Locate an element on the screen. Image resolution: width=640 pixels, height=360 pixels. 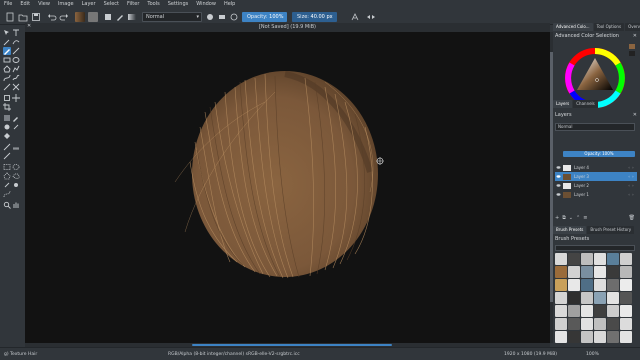
rect-select-icon is located at coordinates (7, 167).